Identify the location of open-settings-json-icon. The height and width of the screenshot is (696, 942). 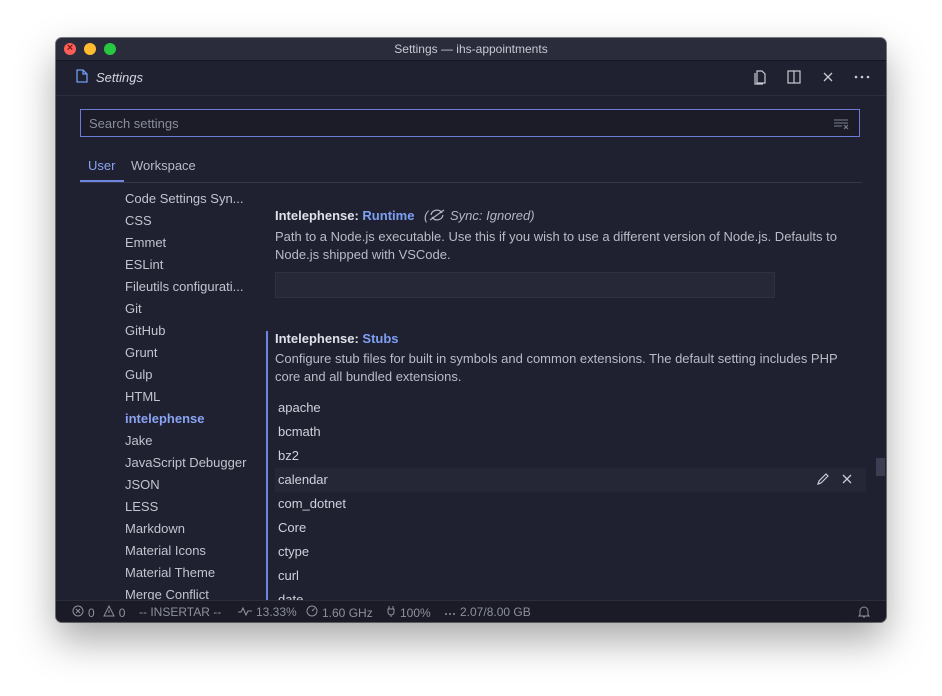
(760, 77).